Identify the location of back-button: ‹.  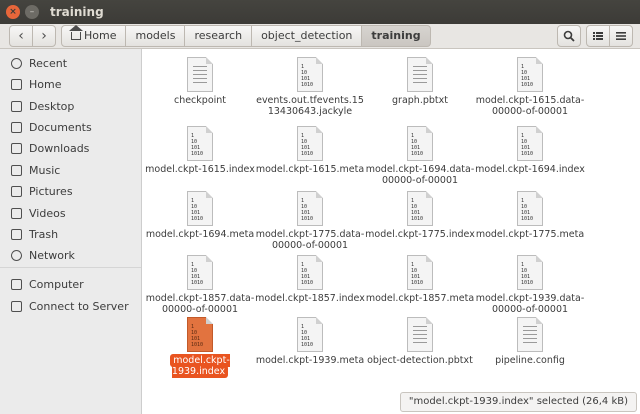
(21, 36).